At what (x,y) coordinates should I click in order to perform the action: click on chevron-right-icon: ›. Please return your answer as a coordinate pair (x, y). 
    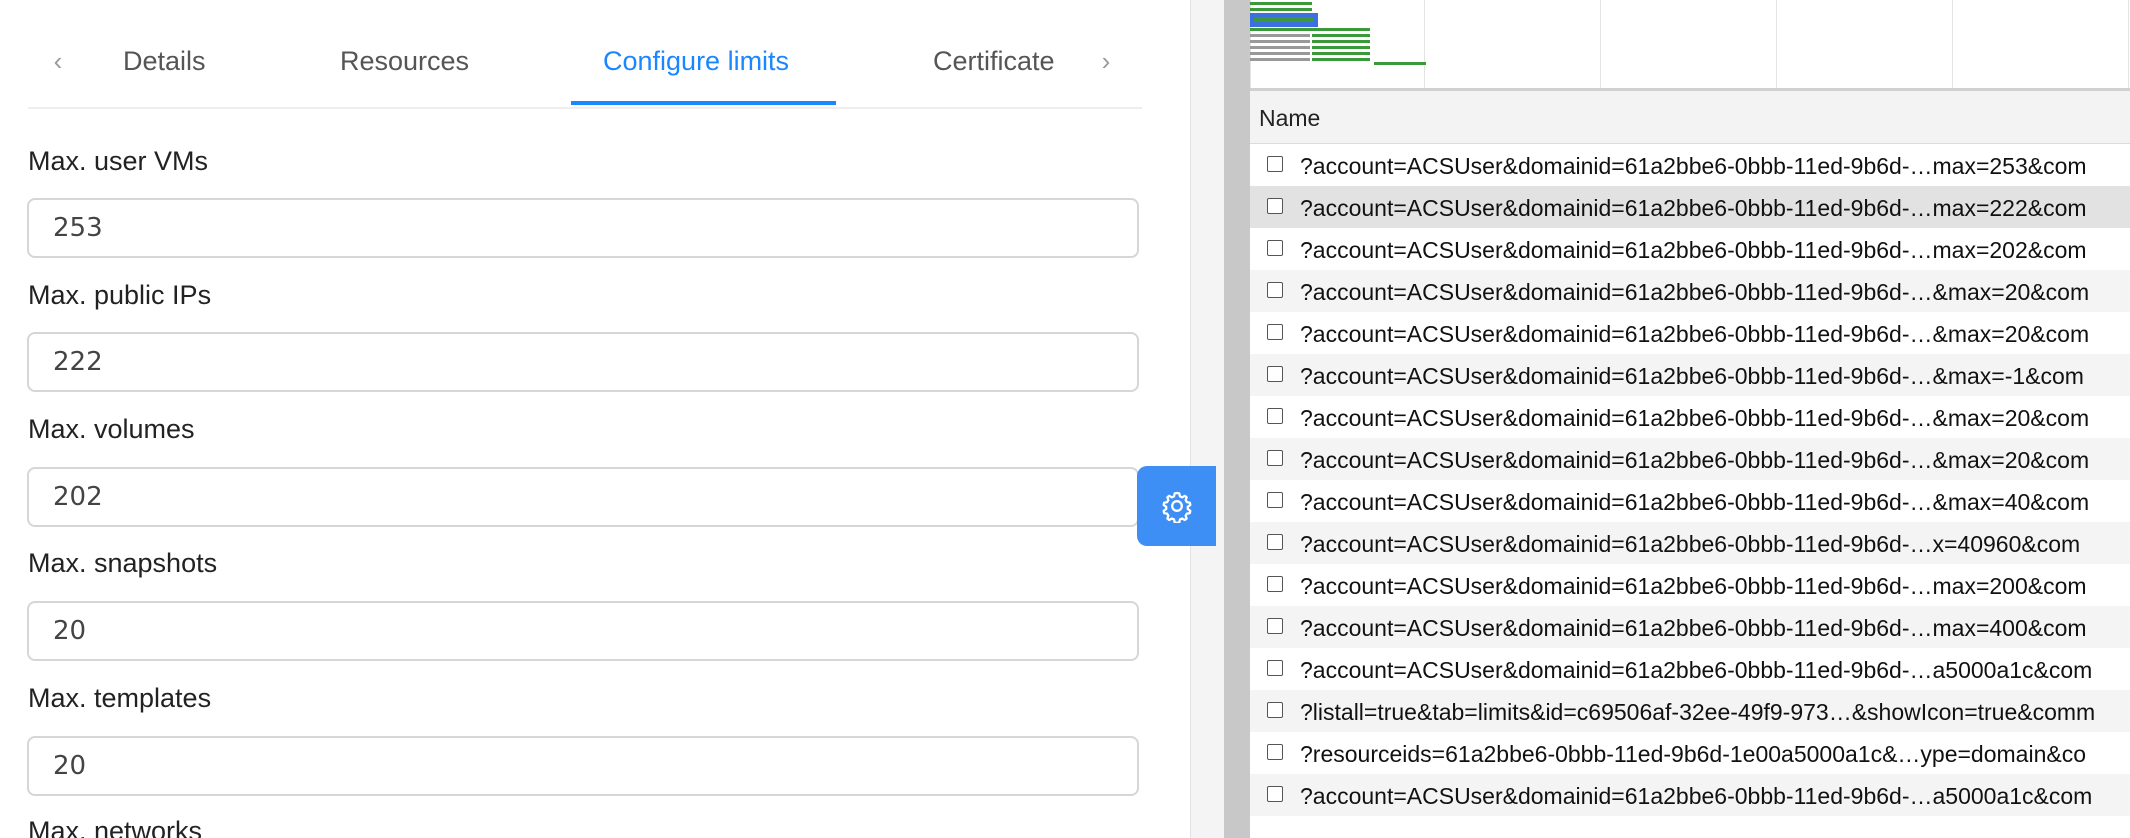
    Looking at the image, I should click on (1106, 61).